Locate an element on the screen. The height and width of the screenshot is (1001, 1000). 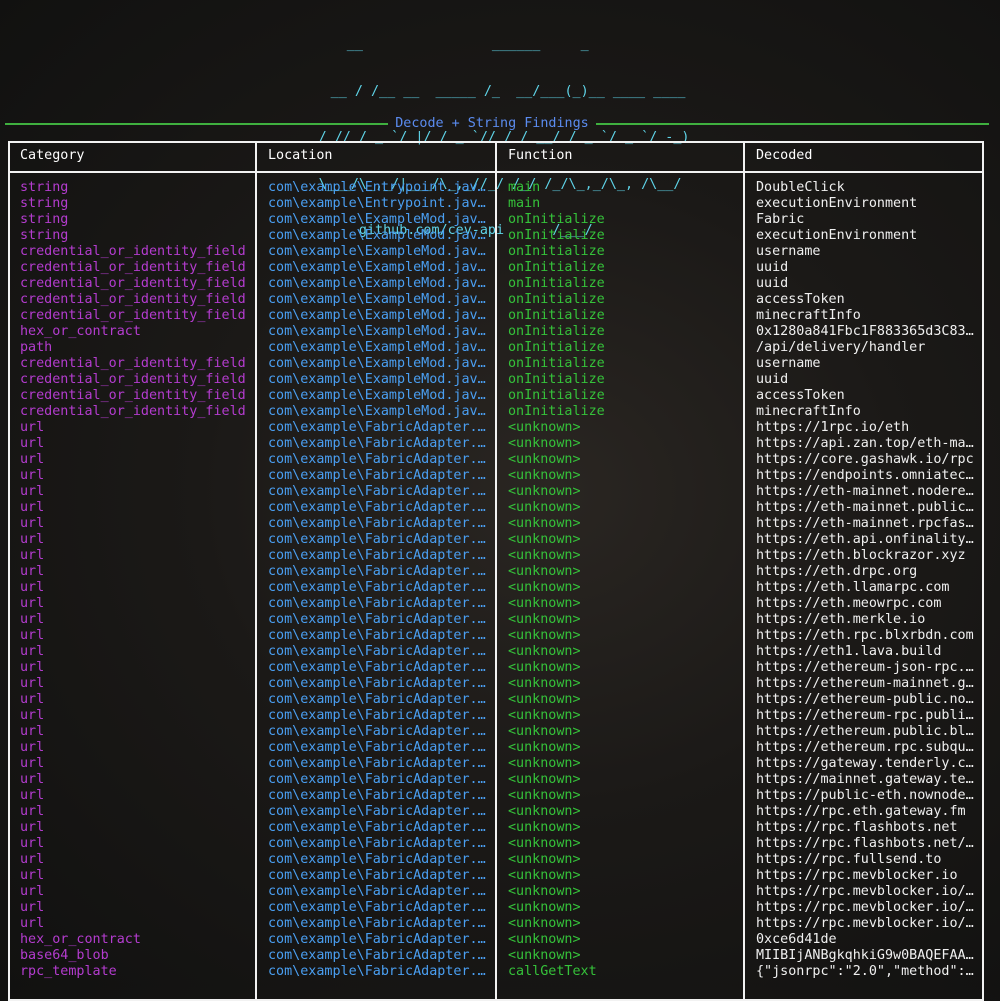
decoded-cell: https://core.gashawk.io/rpc is located at coordinates (865, 459).